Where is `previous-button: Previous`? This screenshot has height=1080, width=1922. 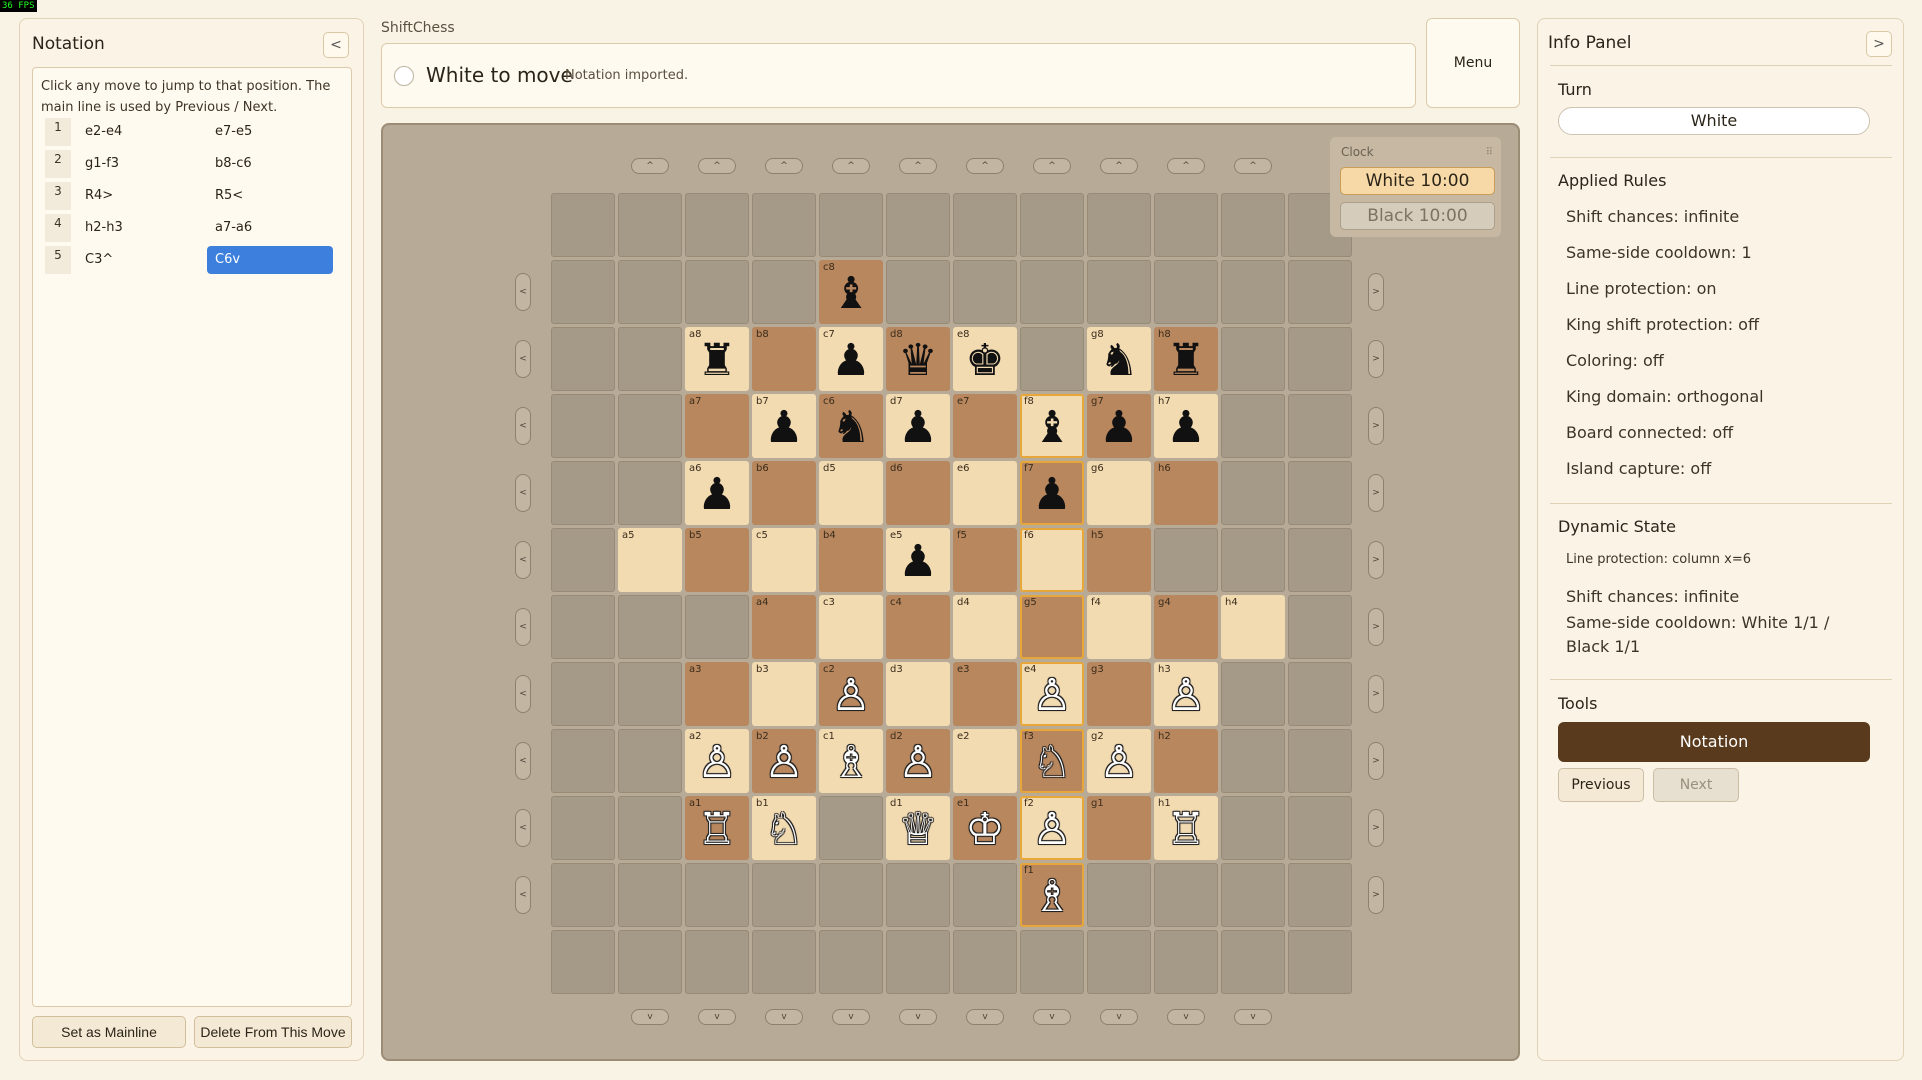 previous-button: Previous is located at coordinates (1601, 785).